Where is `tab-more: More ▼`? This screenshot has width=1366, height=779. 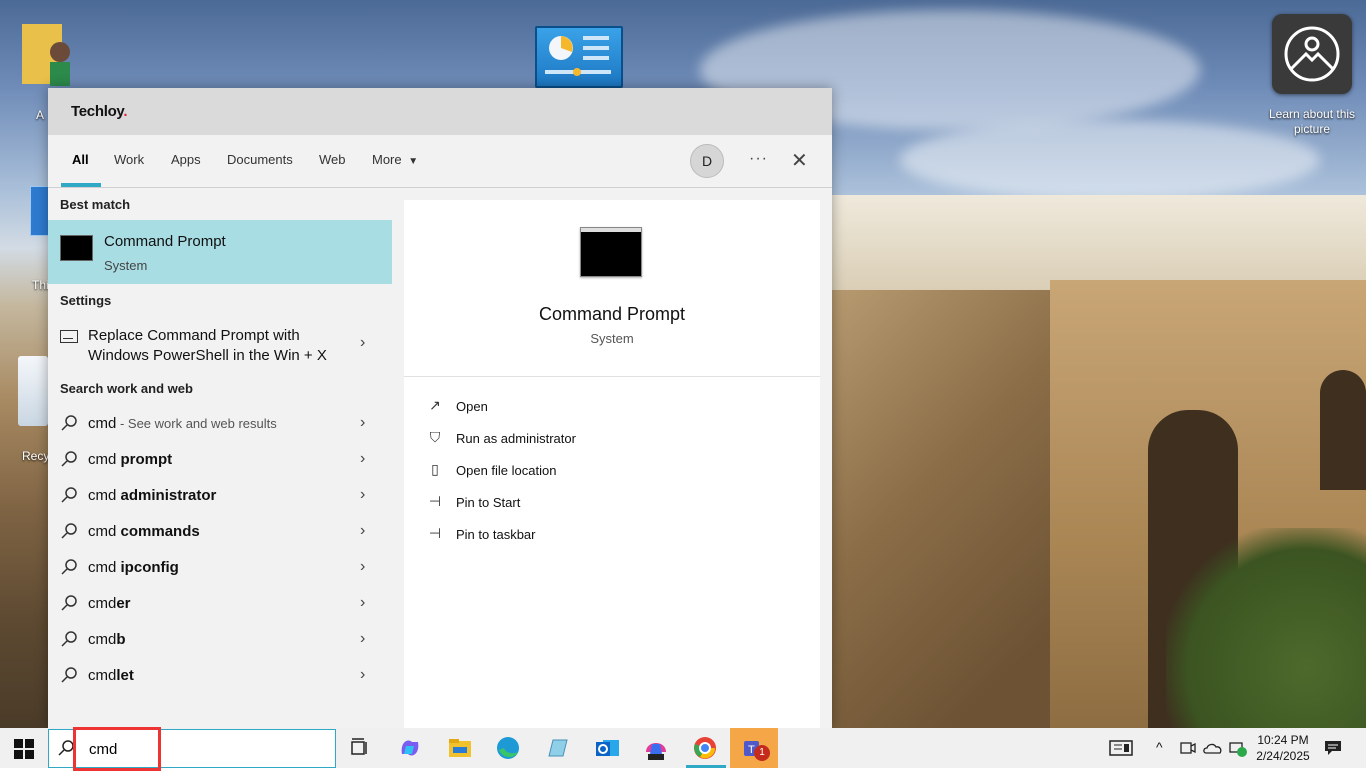
tab-more: More ▼ is located at coordinates (395, 159).